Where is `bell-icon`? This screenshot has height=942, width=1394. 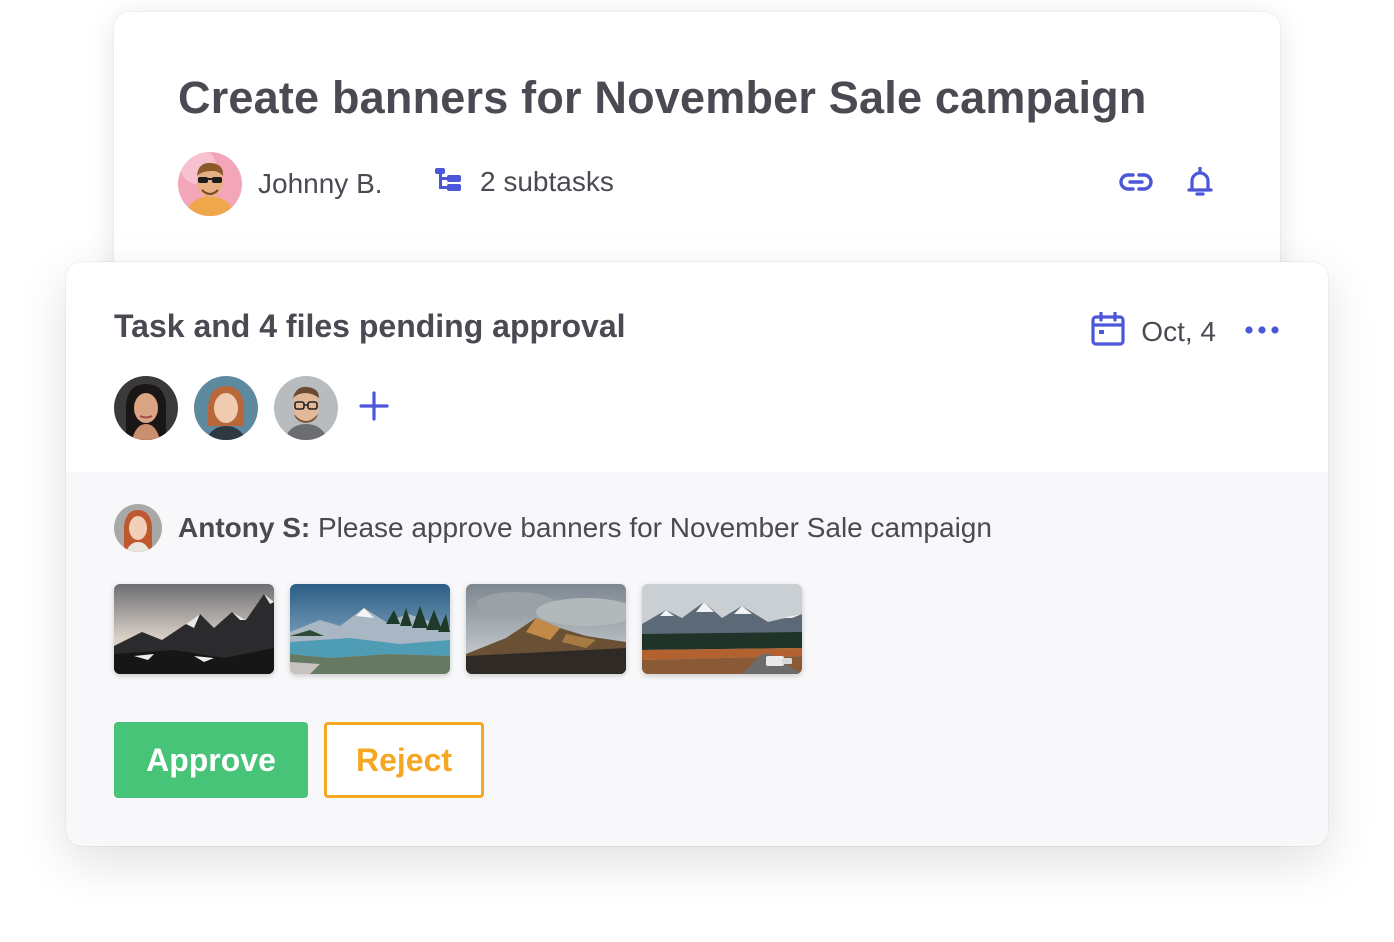
bell-icon is located at coordinates (1200, 183).